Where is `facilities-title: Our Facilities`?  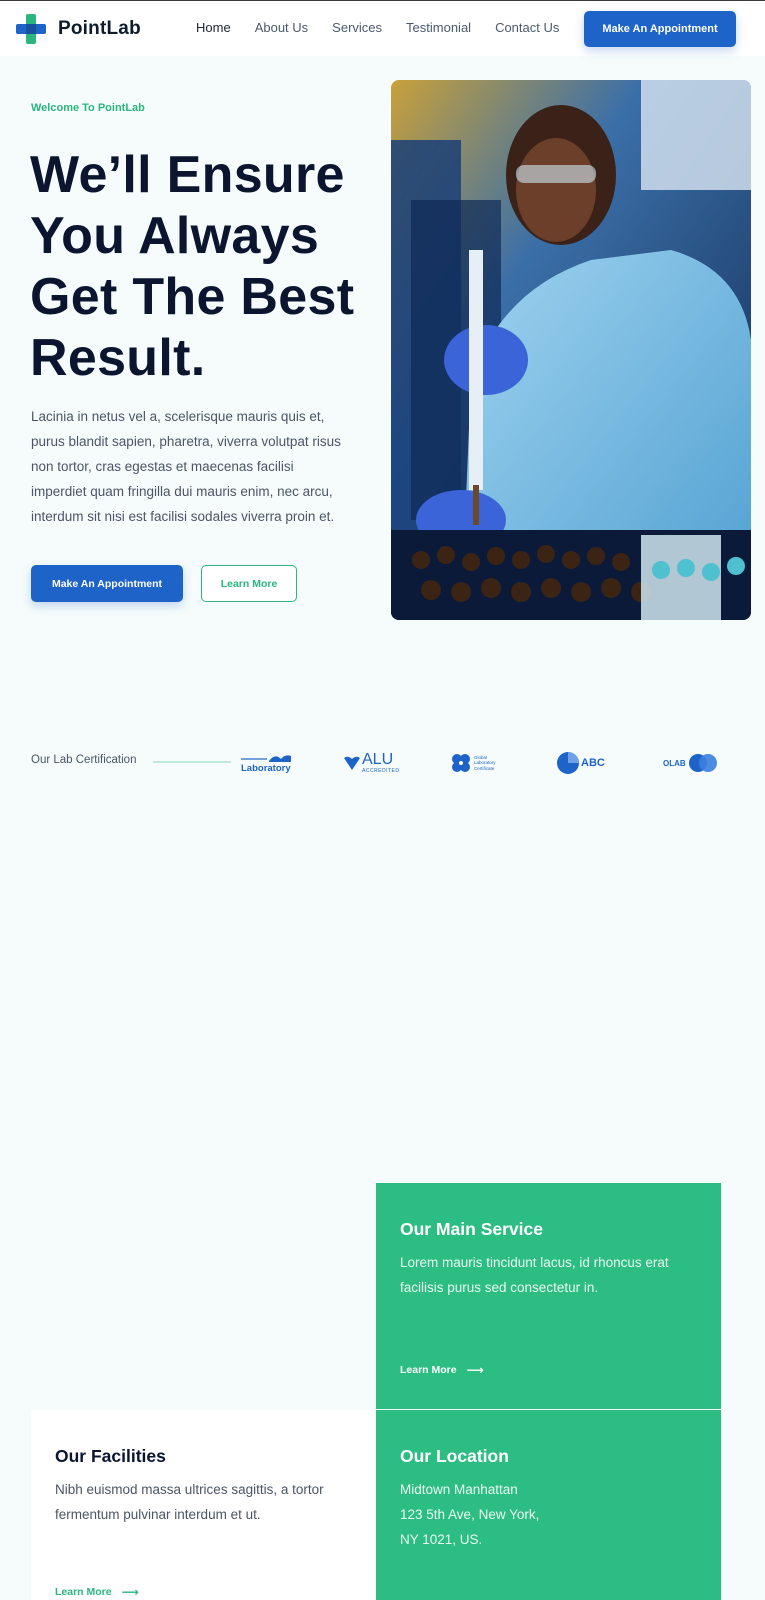
facilities-title: Our Facilities is located at coordinates (110, 1456).